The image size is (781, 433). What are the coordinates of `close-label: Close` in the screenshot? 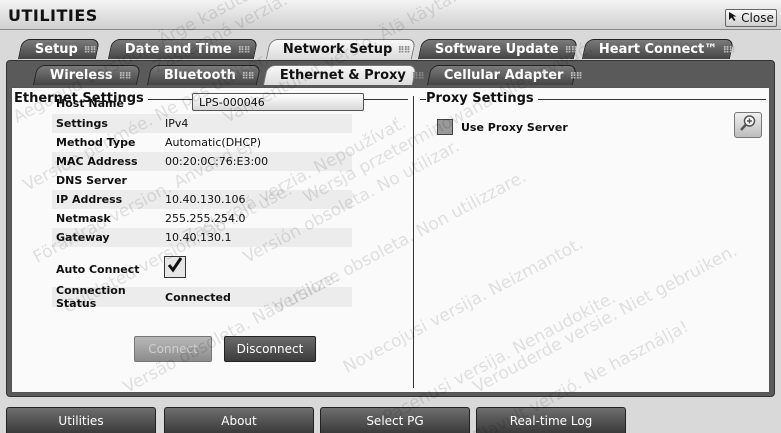 It's located at (757, 18).